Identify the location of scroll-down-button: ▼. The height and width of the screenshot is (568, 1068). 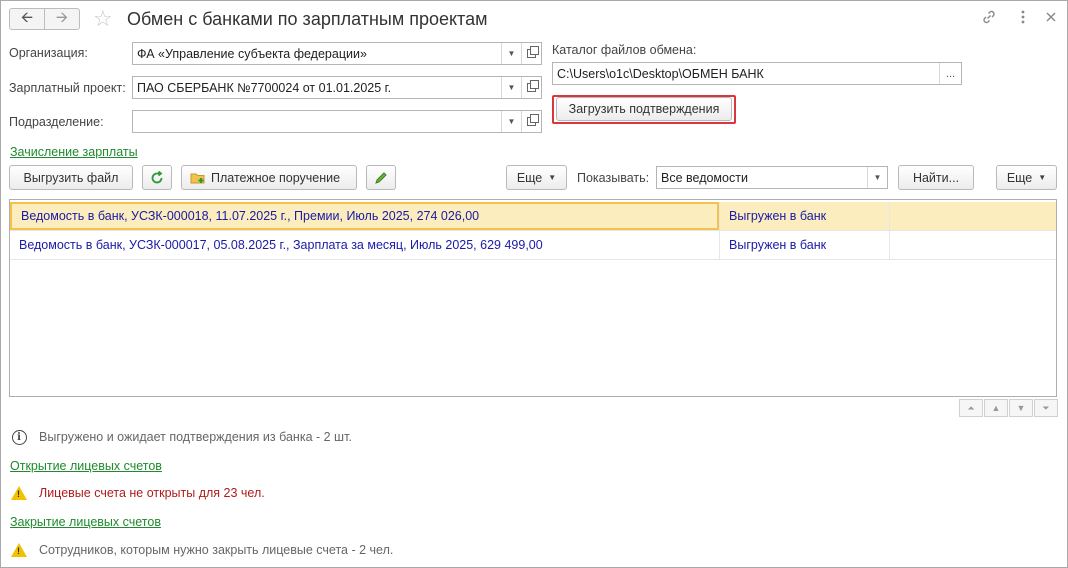
(1021, 408).